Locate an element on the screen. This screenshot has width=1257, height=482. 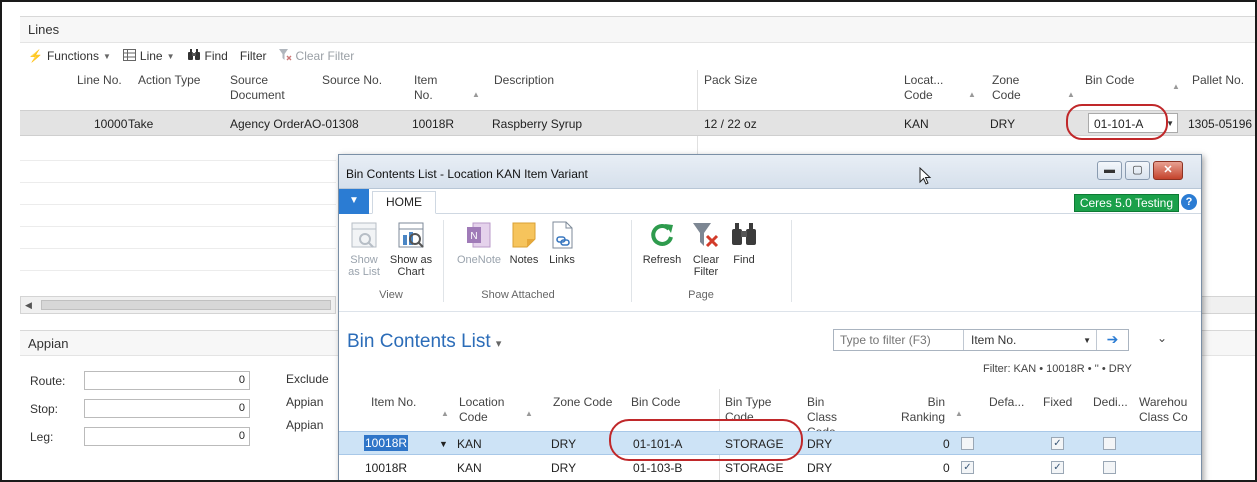
route-field: 0 is located at coordinates (167, 380).